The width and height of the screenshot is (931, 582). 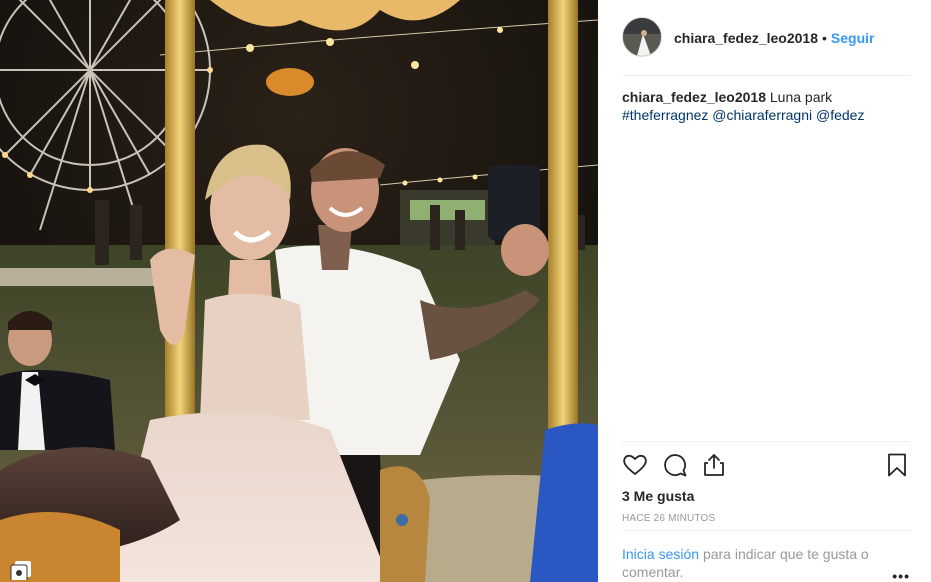 What do you see at coordinates (766, 498) in the screenshot?
I see `likes-count: 3 Me gusta` at bounding box center [766, 498].